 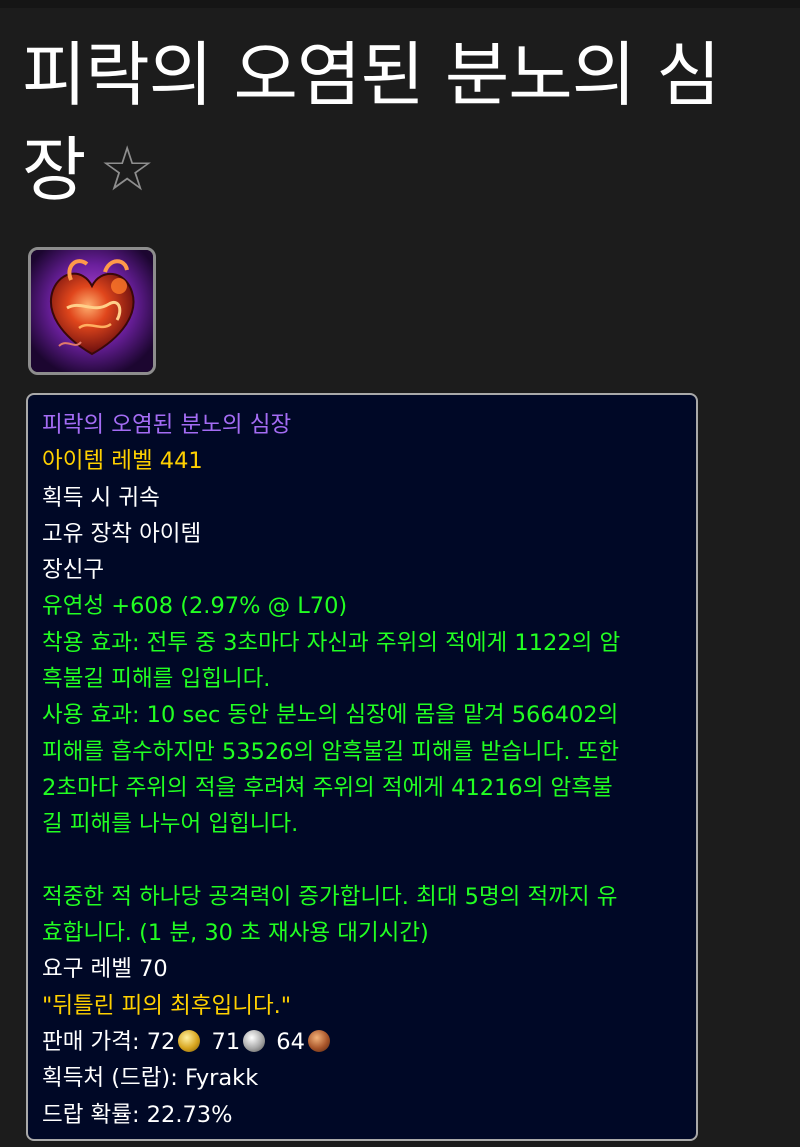 I want to click on top-bar, so click(x=400, y=4).